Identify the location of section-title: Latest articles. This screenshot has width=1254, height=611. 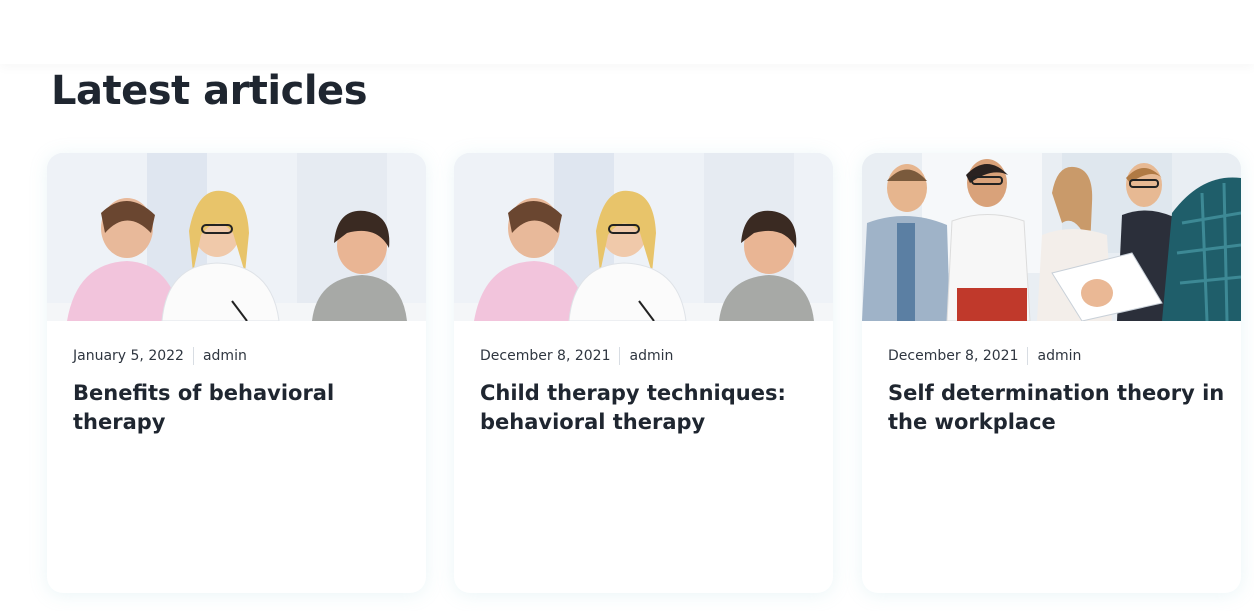
(209, 91).